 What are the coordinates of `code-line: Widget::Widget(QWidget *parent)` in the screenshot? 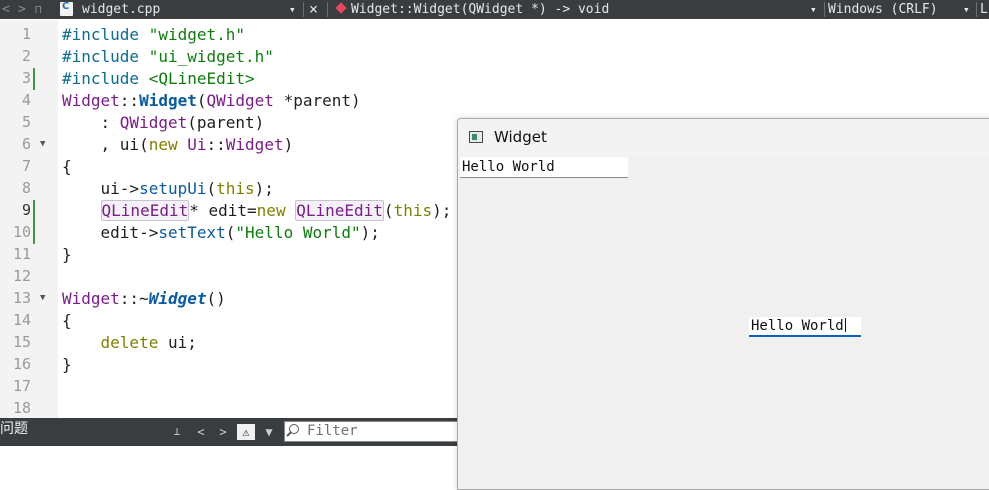 It's located at (211, 100).